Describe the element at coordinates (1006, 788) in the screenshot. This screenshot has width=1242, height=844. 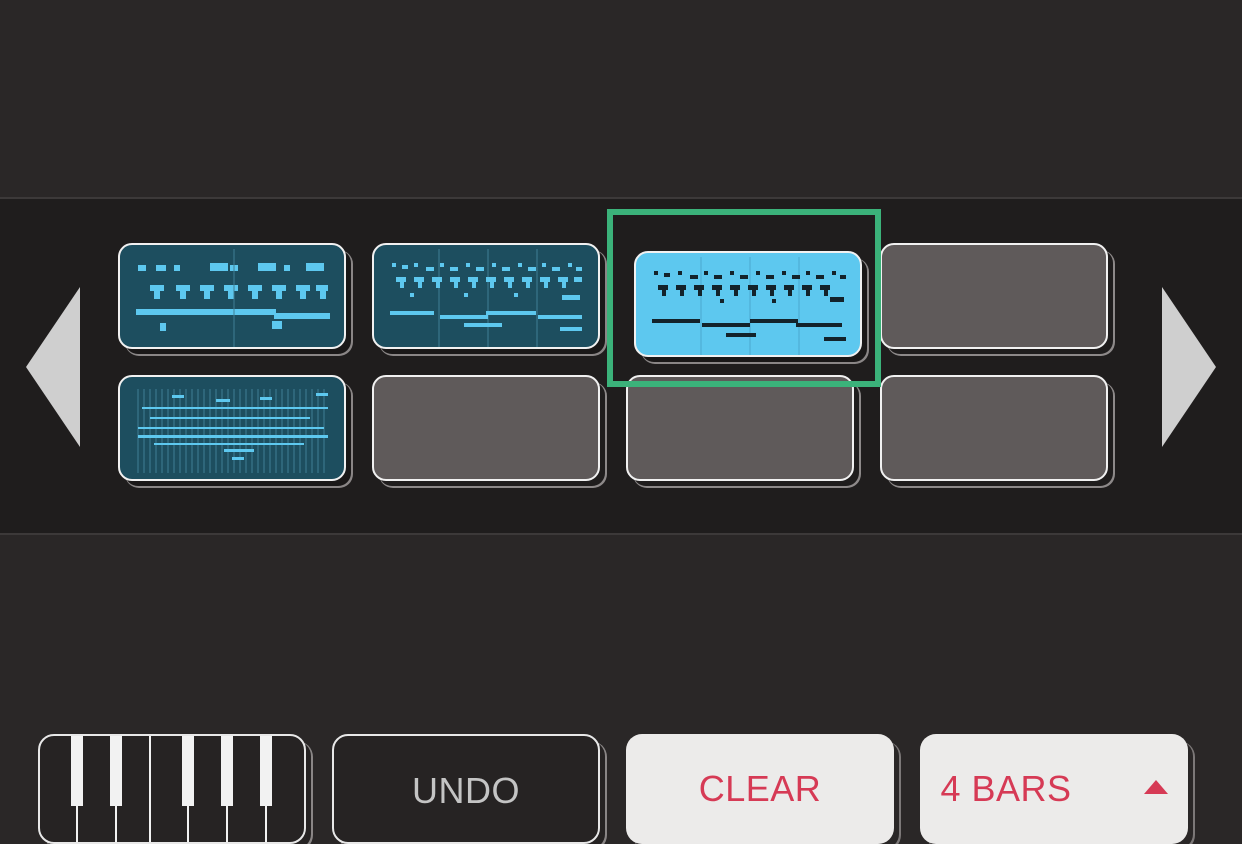
I see `bars-label: 4 BARS` at that location.